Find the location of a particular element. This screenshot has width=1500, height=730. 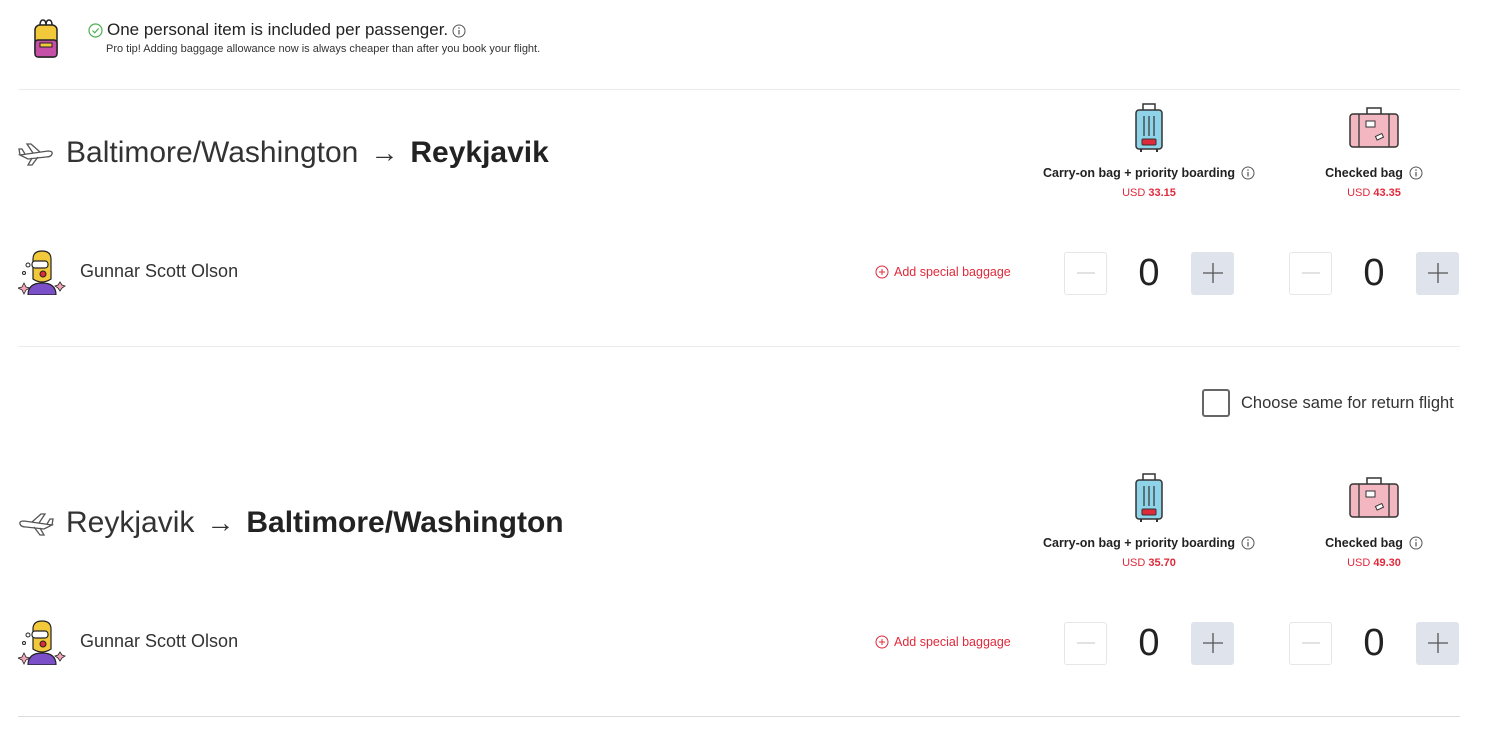

flight-title: Reykjavik → Baltimore/Washington is located at coordinates (291, 523).